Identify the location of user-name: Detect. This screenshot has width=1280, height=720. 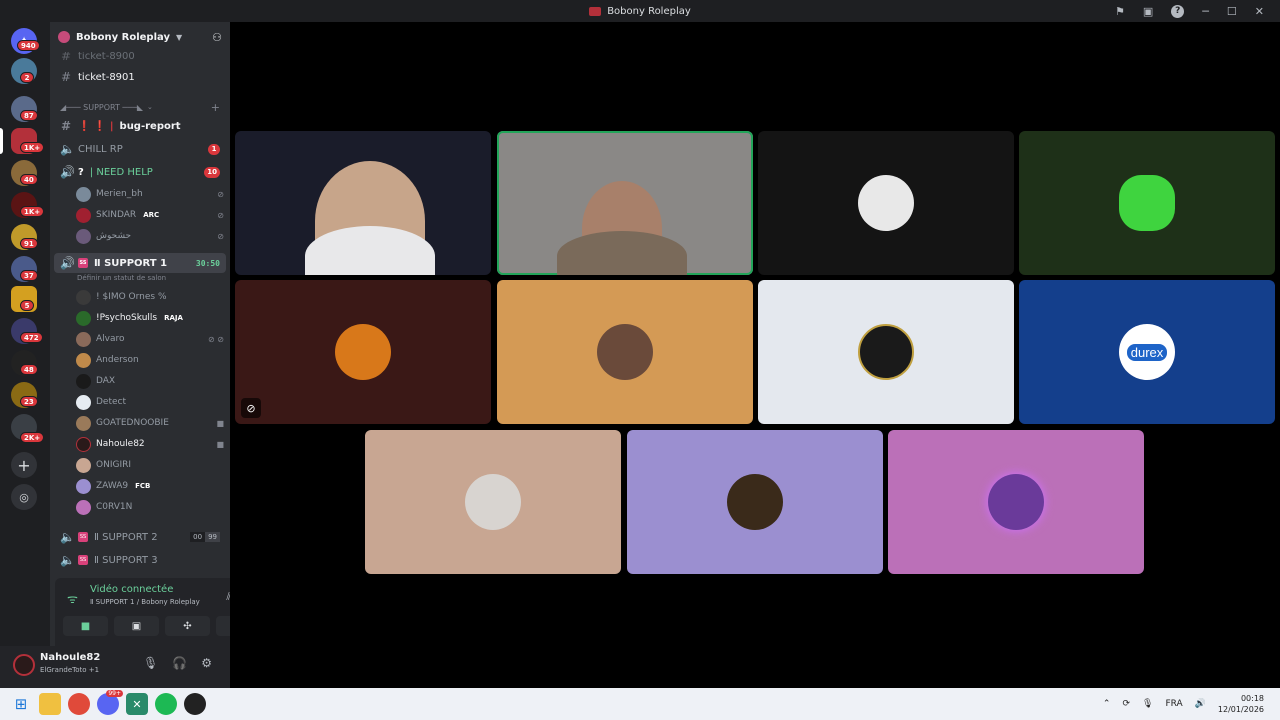
(111, 402).